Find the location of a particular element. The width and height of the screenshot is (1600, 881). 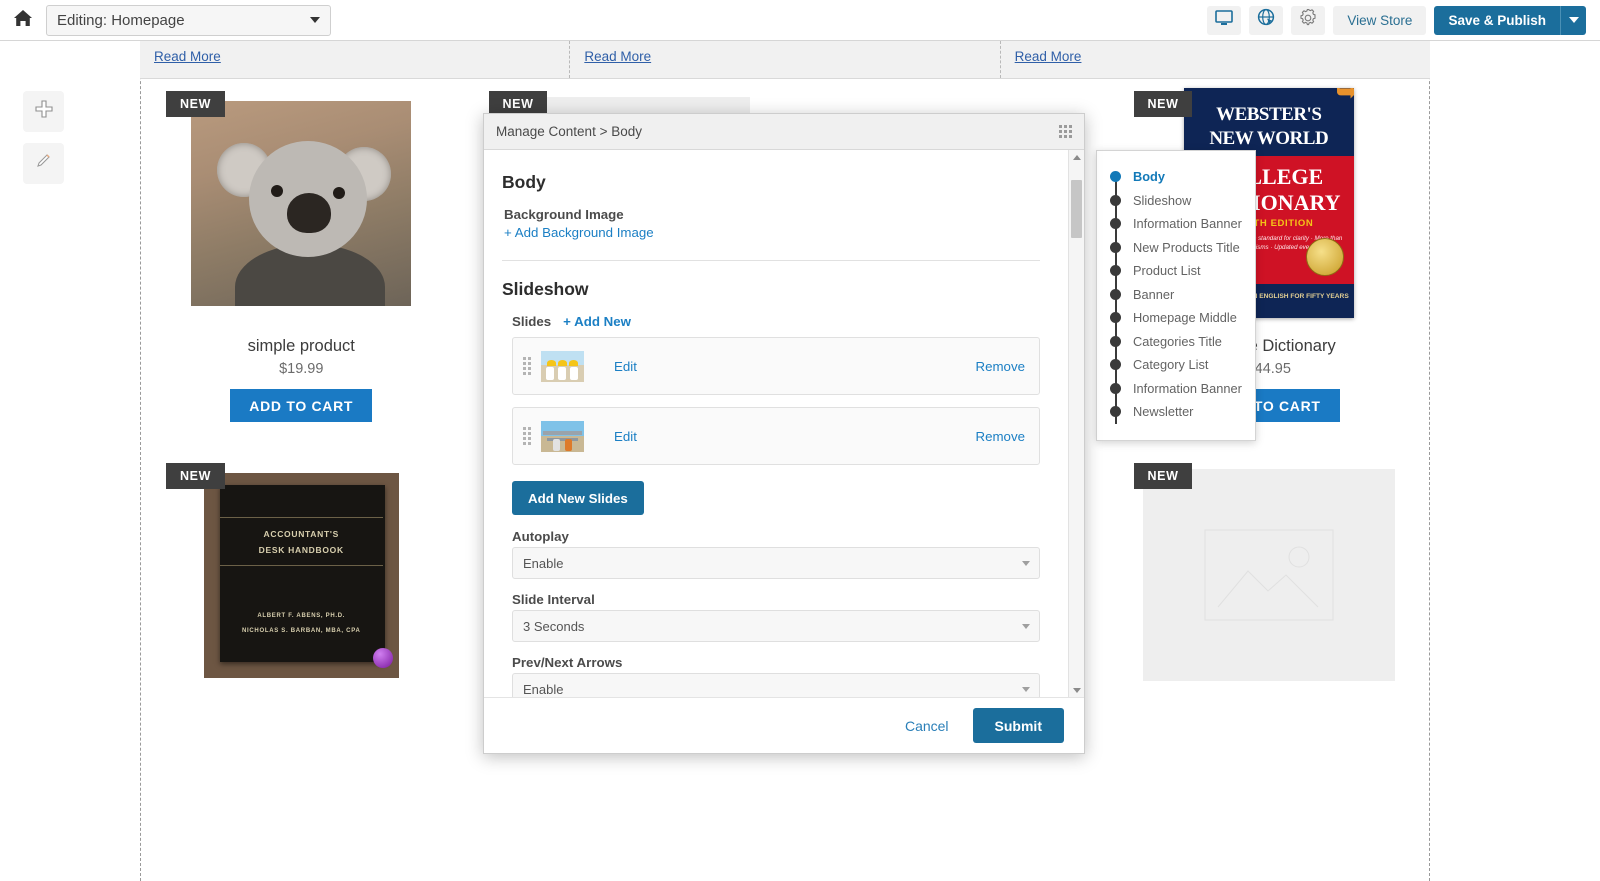

autoplay-field: Autoplay Enable is located at coordinates (776, 554).